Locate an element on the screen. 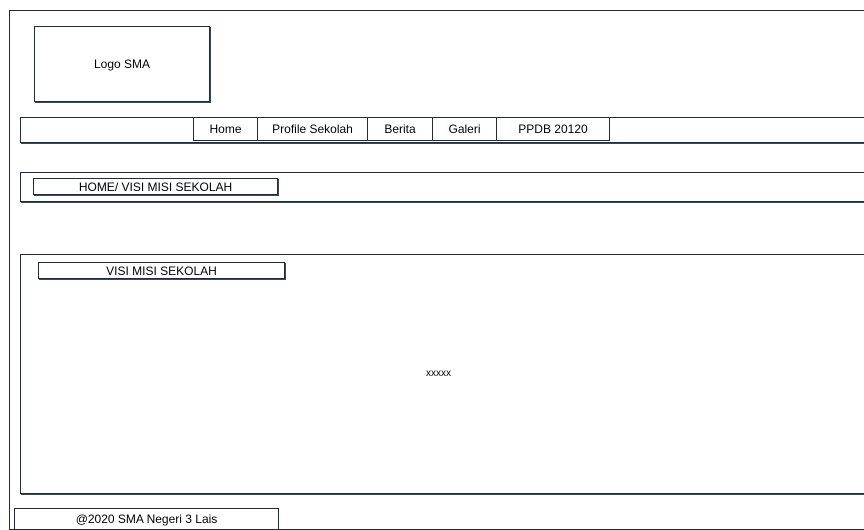 The height and width of the screenshot is (530, 864). breadcrumb-text: HOME/ VISI MISI SEKOLAH is located at coordinates (155, 186).